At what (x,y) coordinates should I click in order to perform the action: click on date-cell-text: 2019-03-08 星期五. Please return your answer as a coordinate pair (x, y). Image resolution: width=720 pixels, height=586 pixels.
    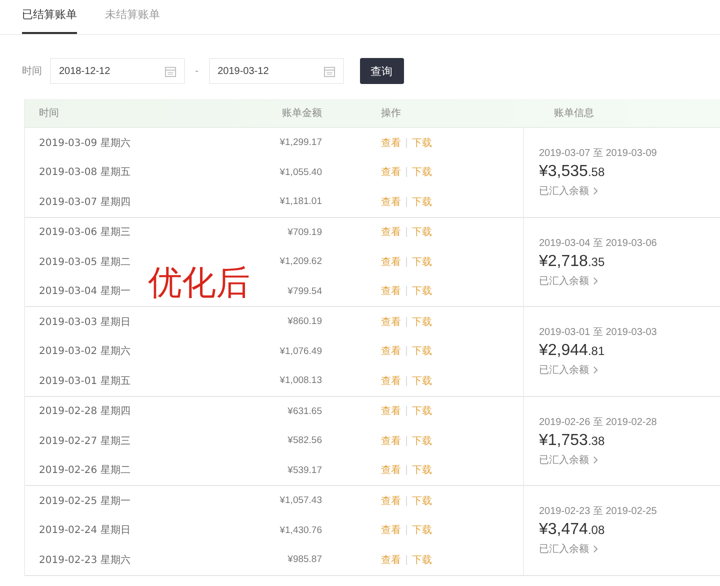
    Looking at the image, I should click on (85, 173).